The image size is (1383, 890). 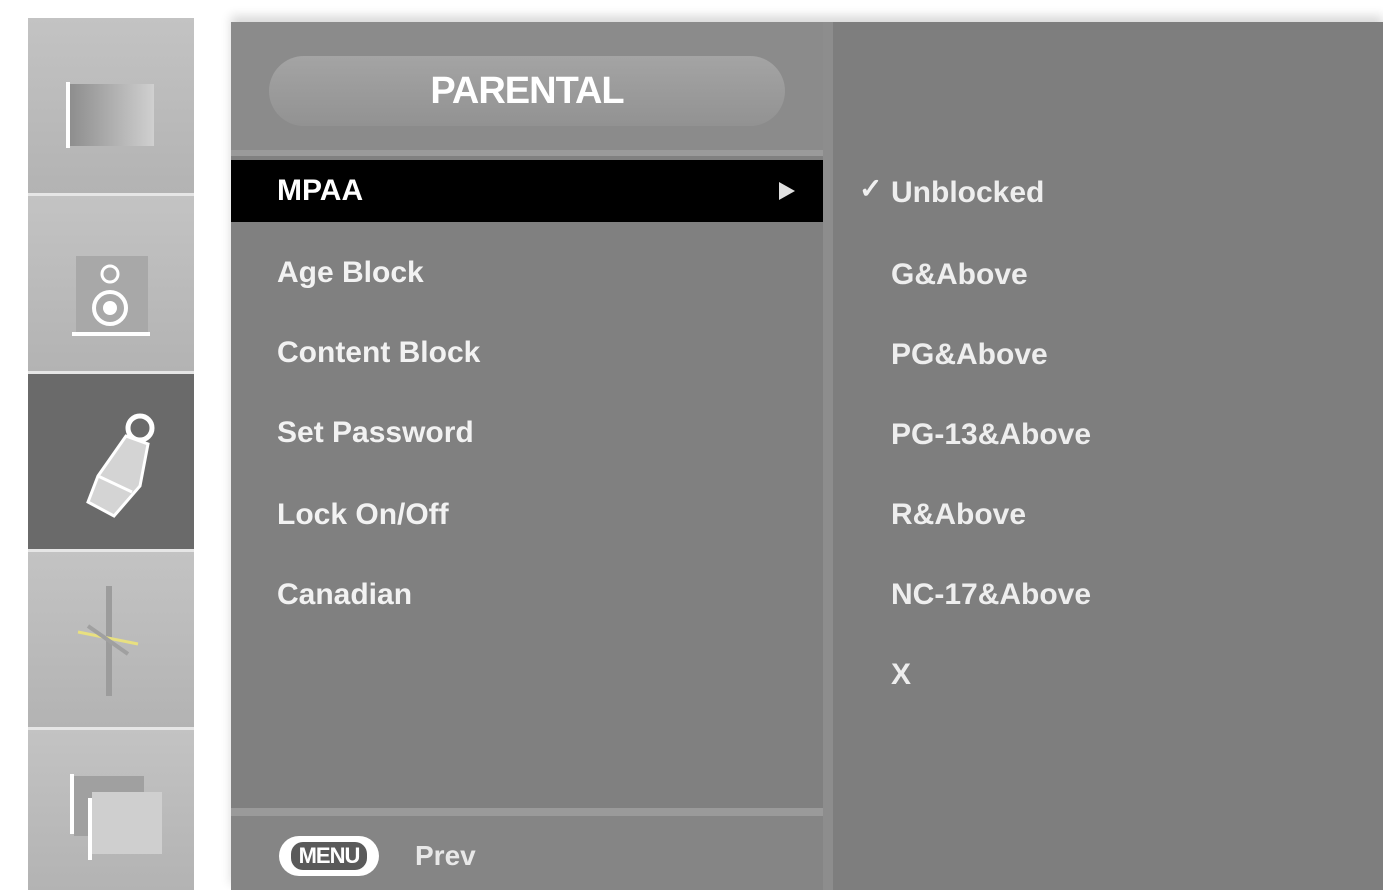 I want to click on menu-button: MENU, so click(x=329, y=856).